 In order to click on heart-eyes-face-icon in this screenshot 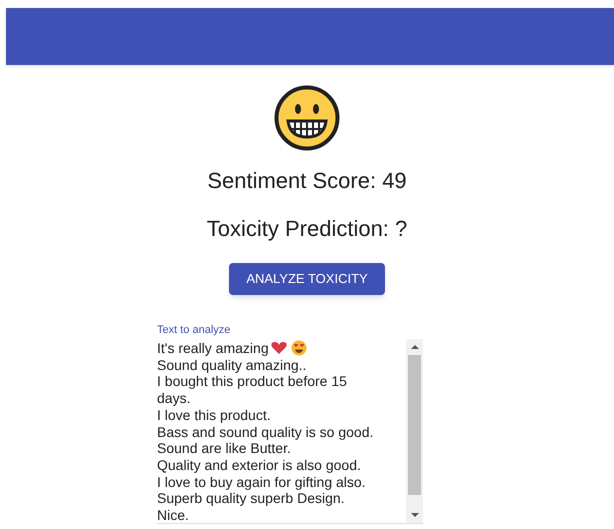, I will do `click(298, 348)`.